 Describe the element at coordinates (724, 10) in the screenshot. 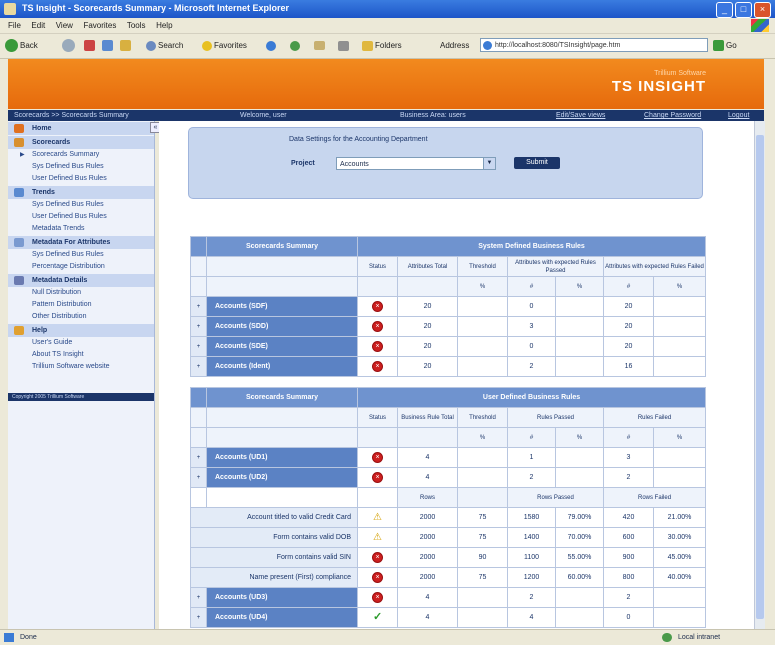

I see `minimize-button: _` at that location.